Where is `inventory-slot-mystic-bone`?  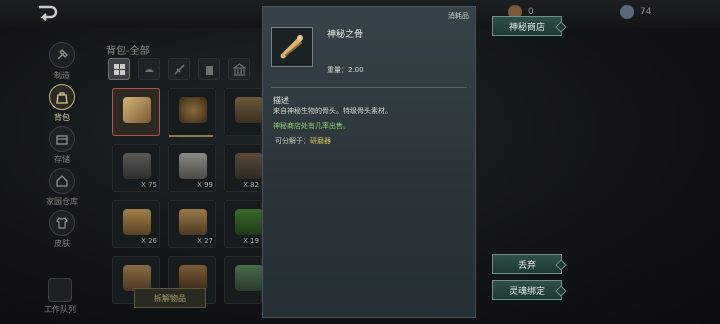 inventory-slot-mystic-bone is located at coordinates (136, 112).